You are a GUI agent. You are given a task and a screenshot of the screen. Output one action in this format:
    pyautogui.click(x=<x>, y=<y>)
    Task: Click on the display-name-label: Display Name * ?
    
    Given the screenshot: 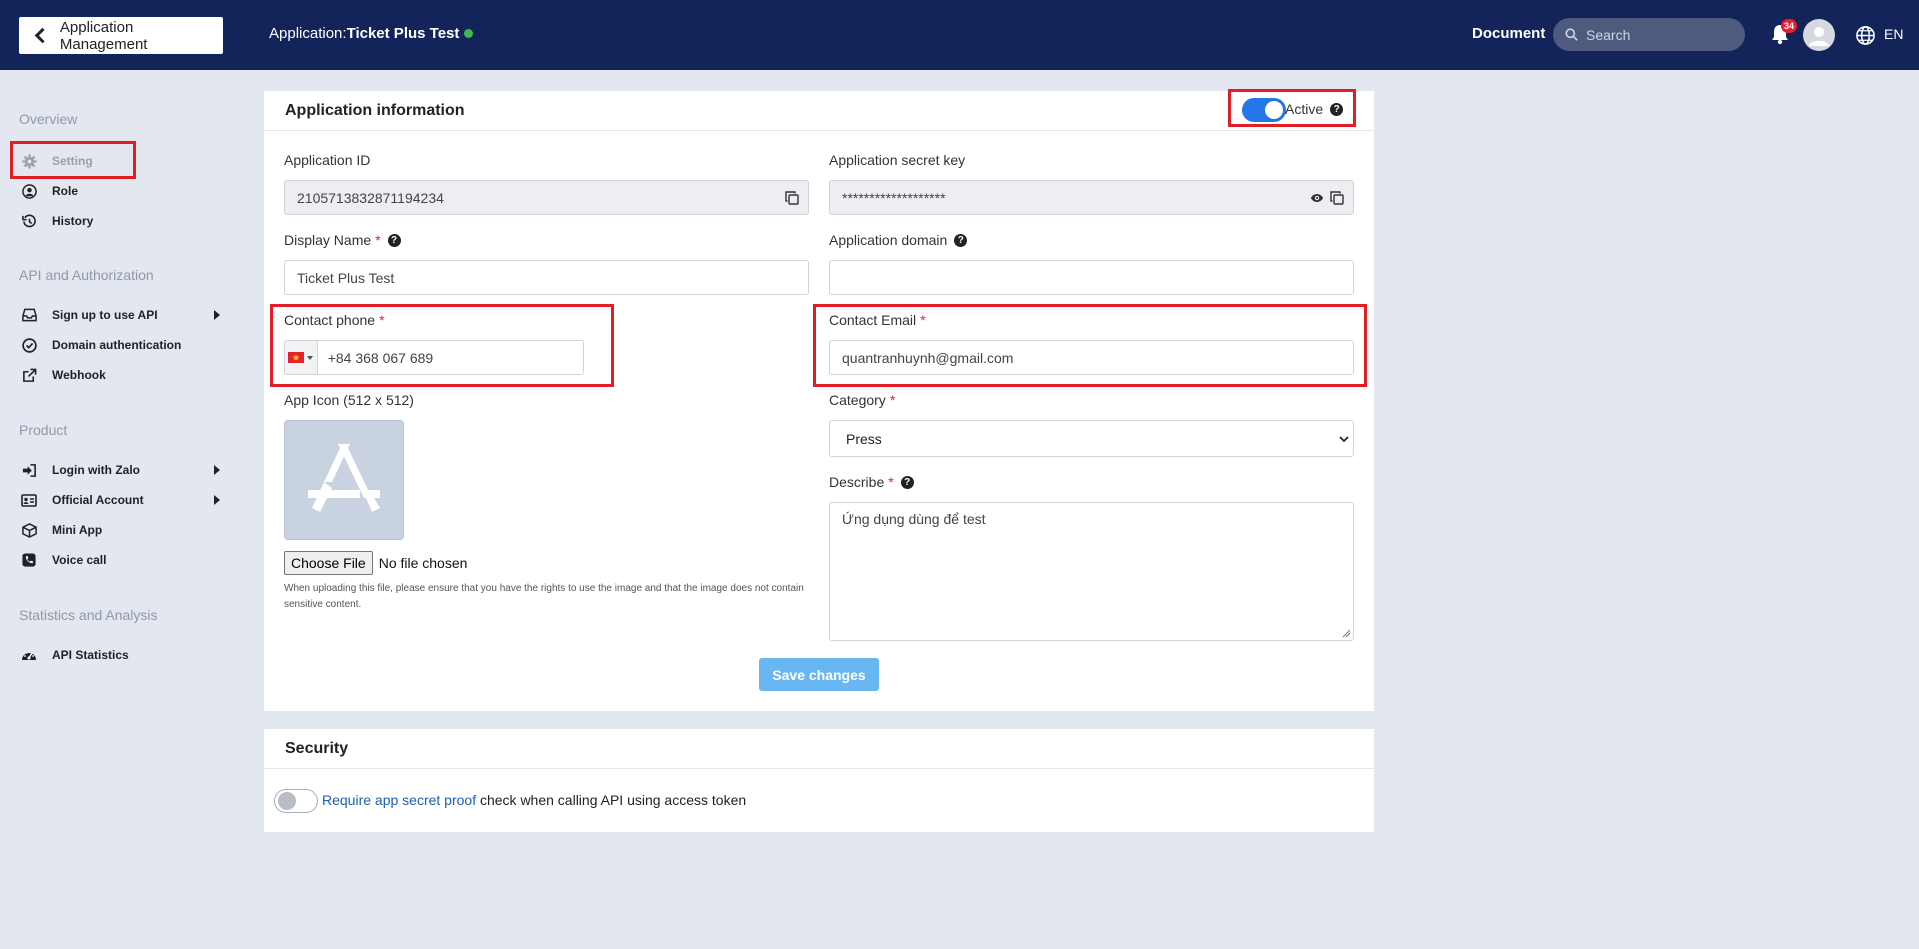 What is the action you would take?
    pyautogui.click(x=342, y=240)
    